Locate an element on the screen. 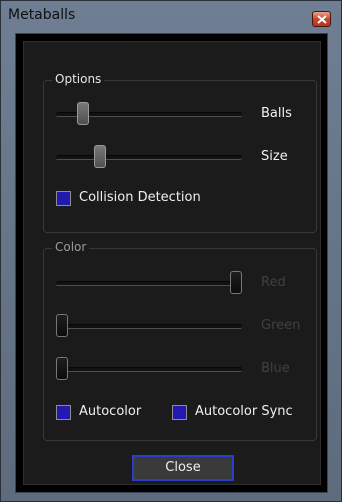 The height and width of the screenshot is (502, 342). red-label: Red is located at coordinates (273, 282).